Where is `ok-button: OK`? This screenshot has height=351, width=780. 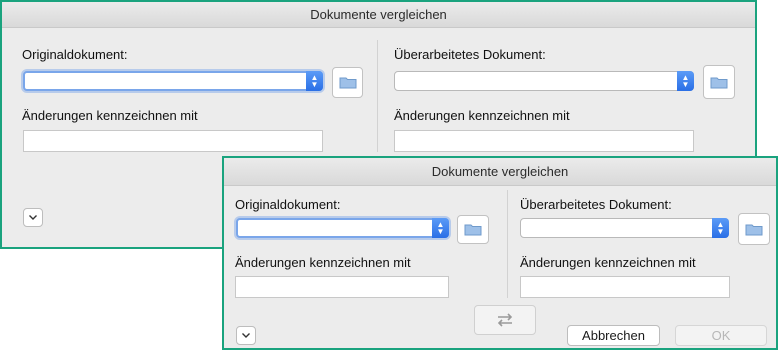 ok-button: OK is located at coordinates (721, 335).